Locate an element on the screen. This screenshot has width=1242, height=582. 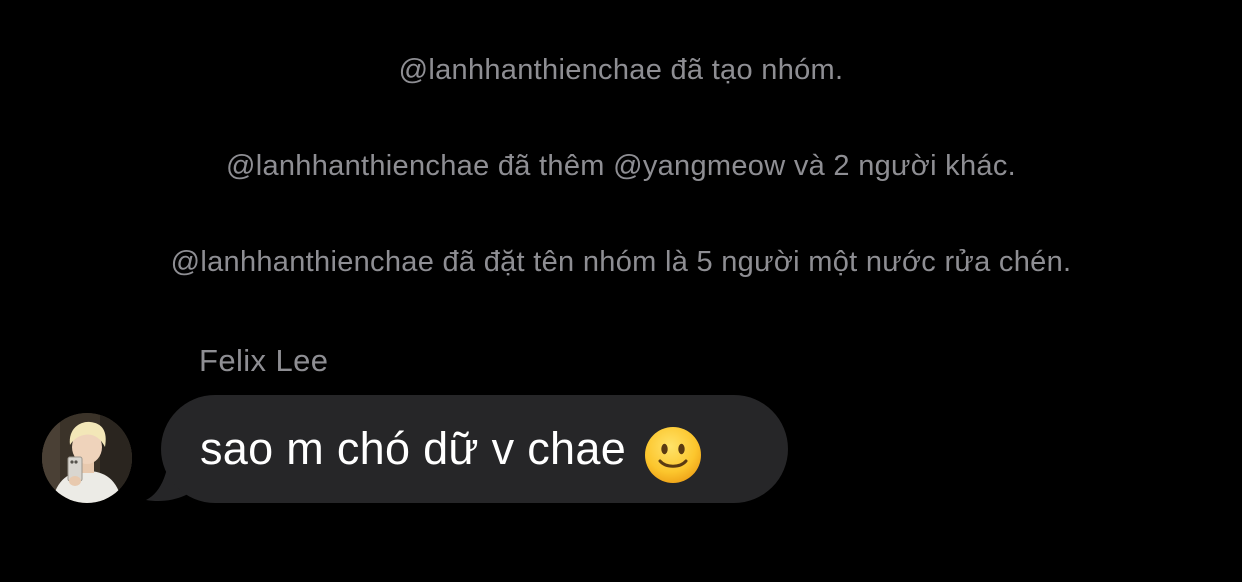
system-message-group-created: @lanhhanthienchae đã tạo nhóm. is located at coordinates (621, 70).